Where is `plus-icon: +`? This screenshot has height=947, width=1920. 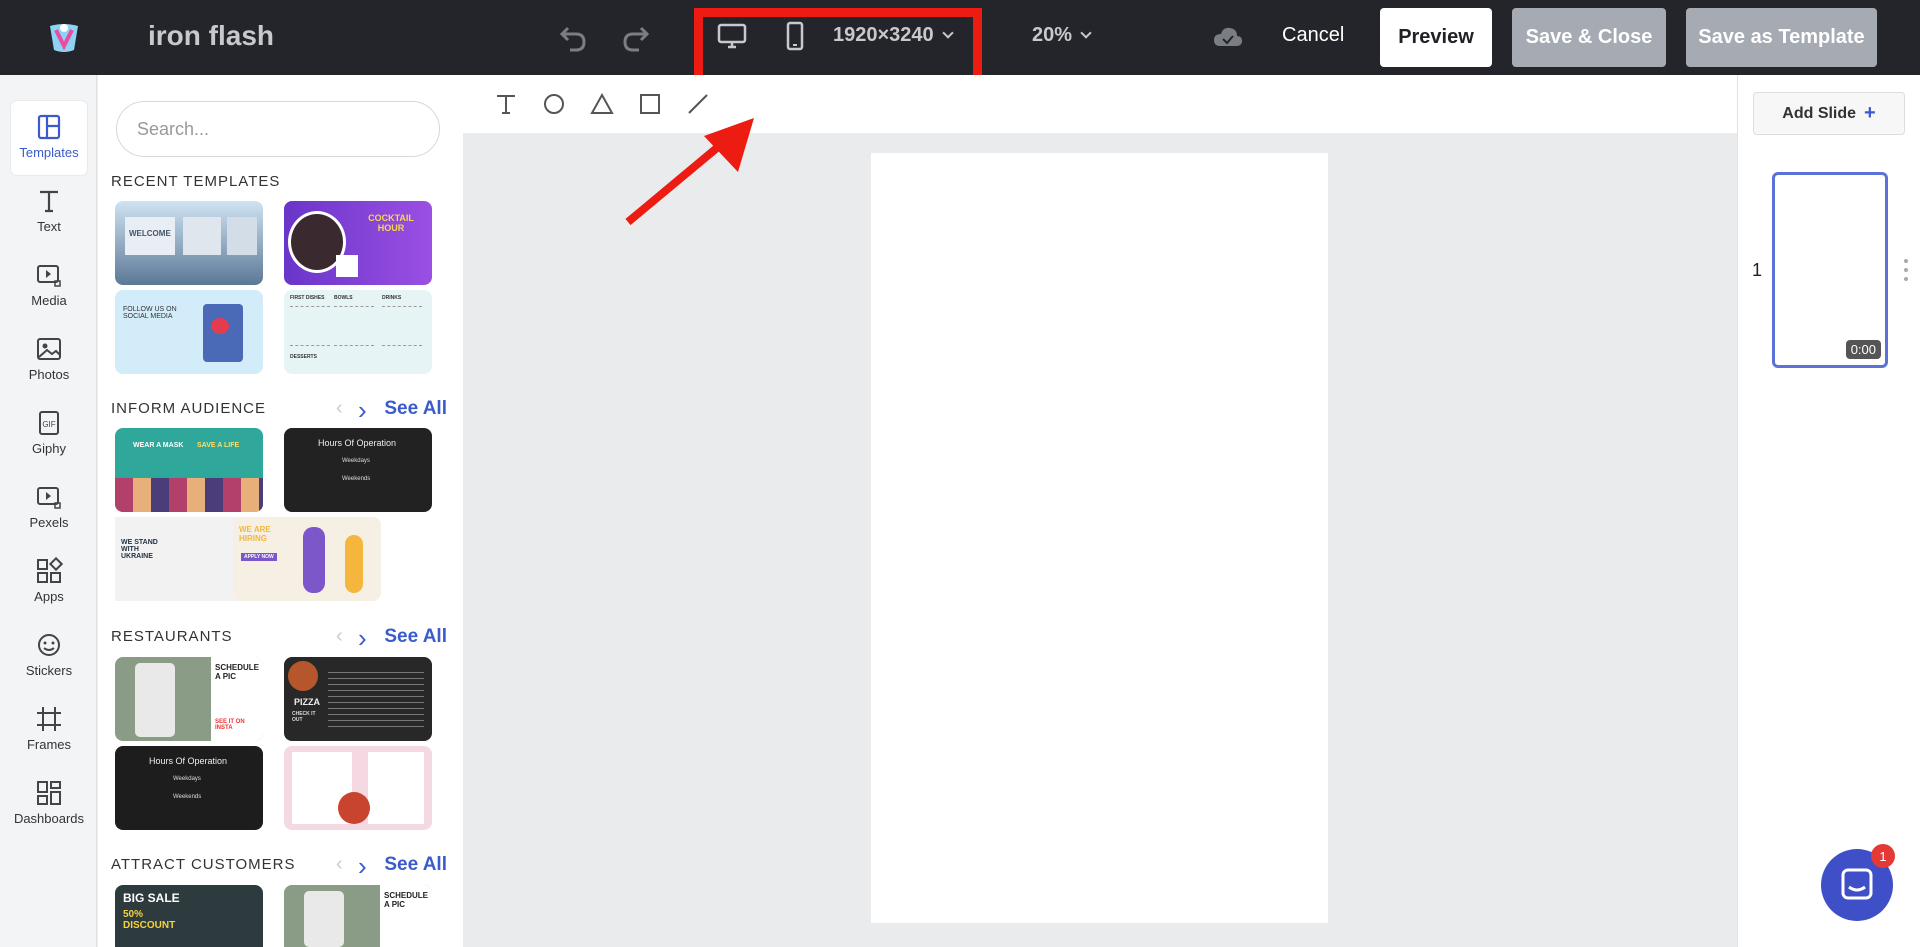
plus-icon: + is located at coordinates (1870, 113).